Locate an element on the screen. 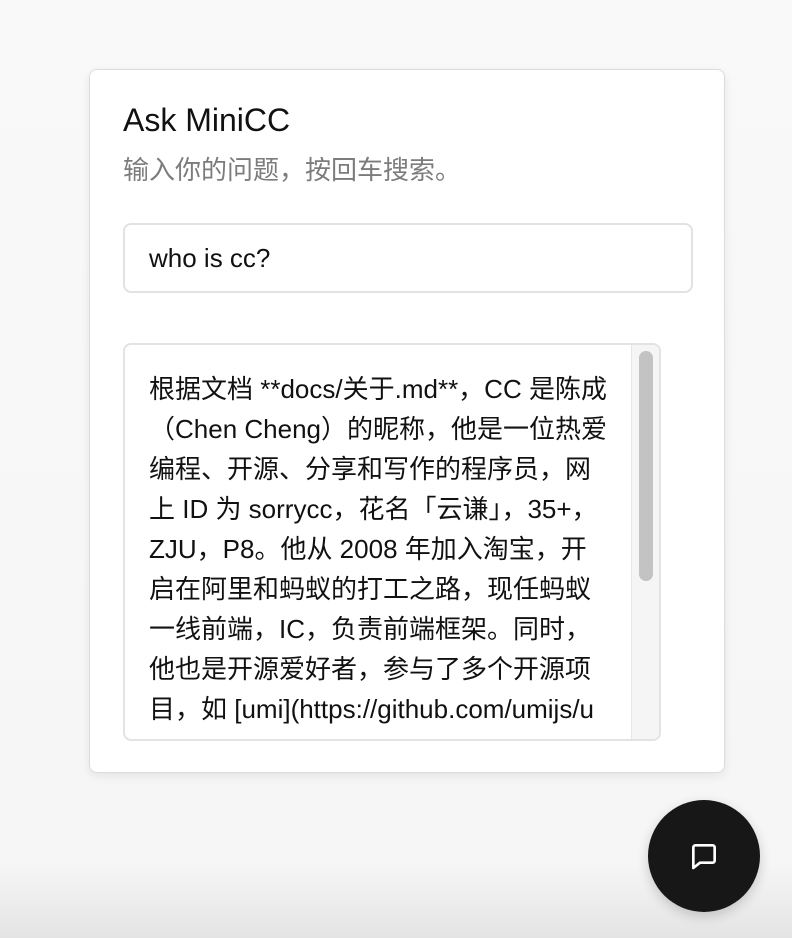  question-input is located at coordinates (408, 258).